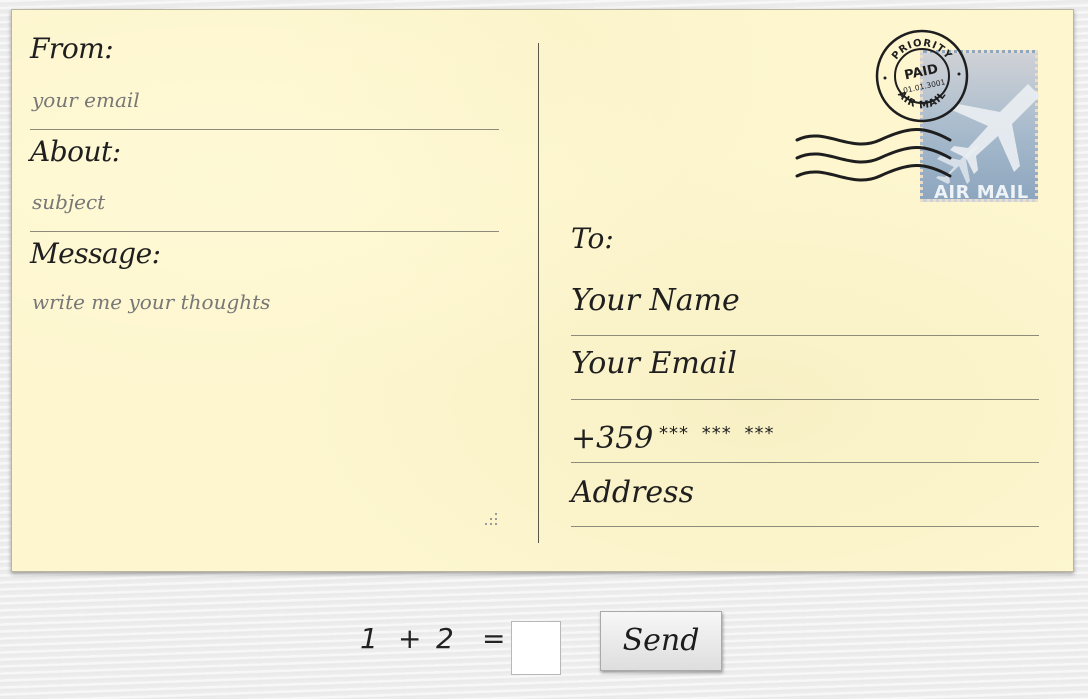  I want to click on recipient-email-field: Your Email, so click(654, 363).